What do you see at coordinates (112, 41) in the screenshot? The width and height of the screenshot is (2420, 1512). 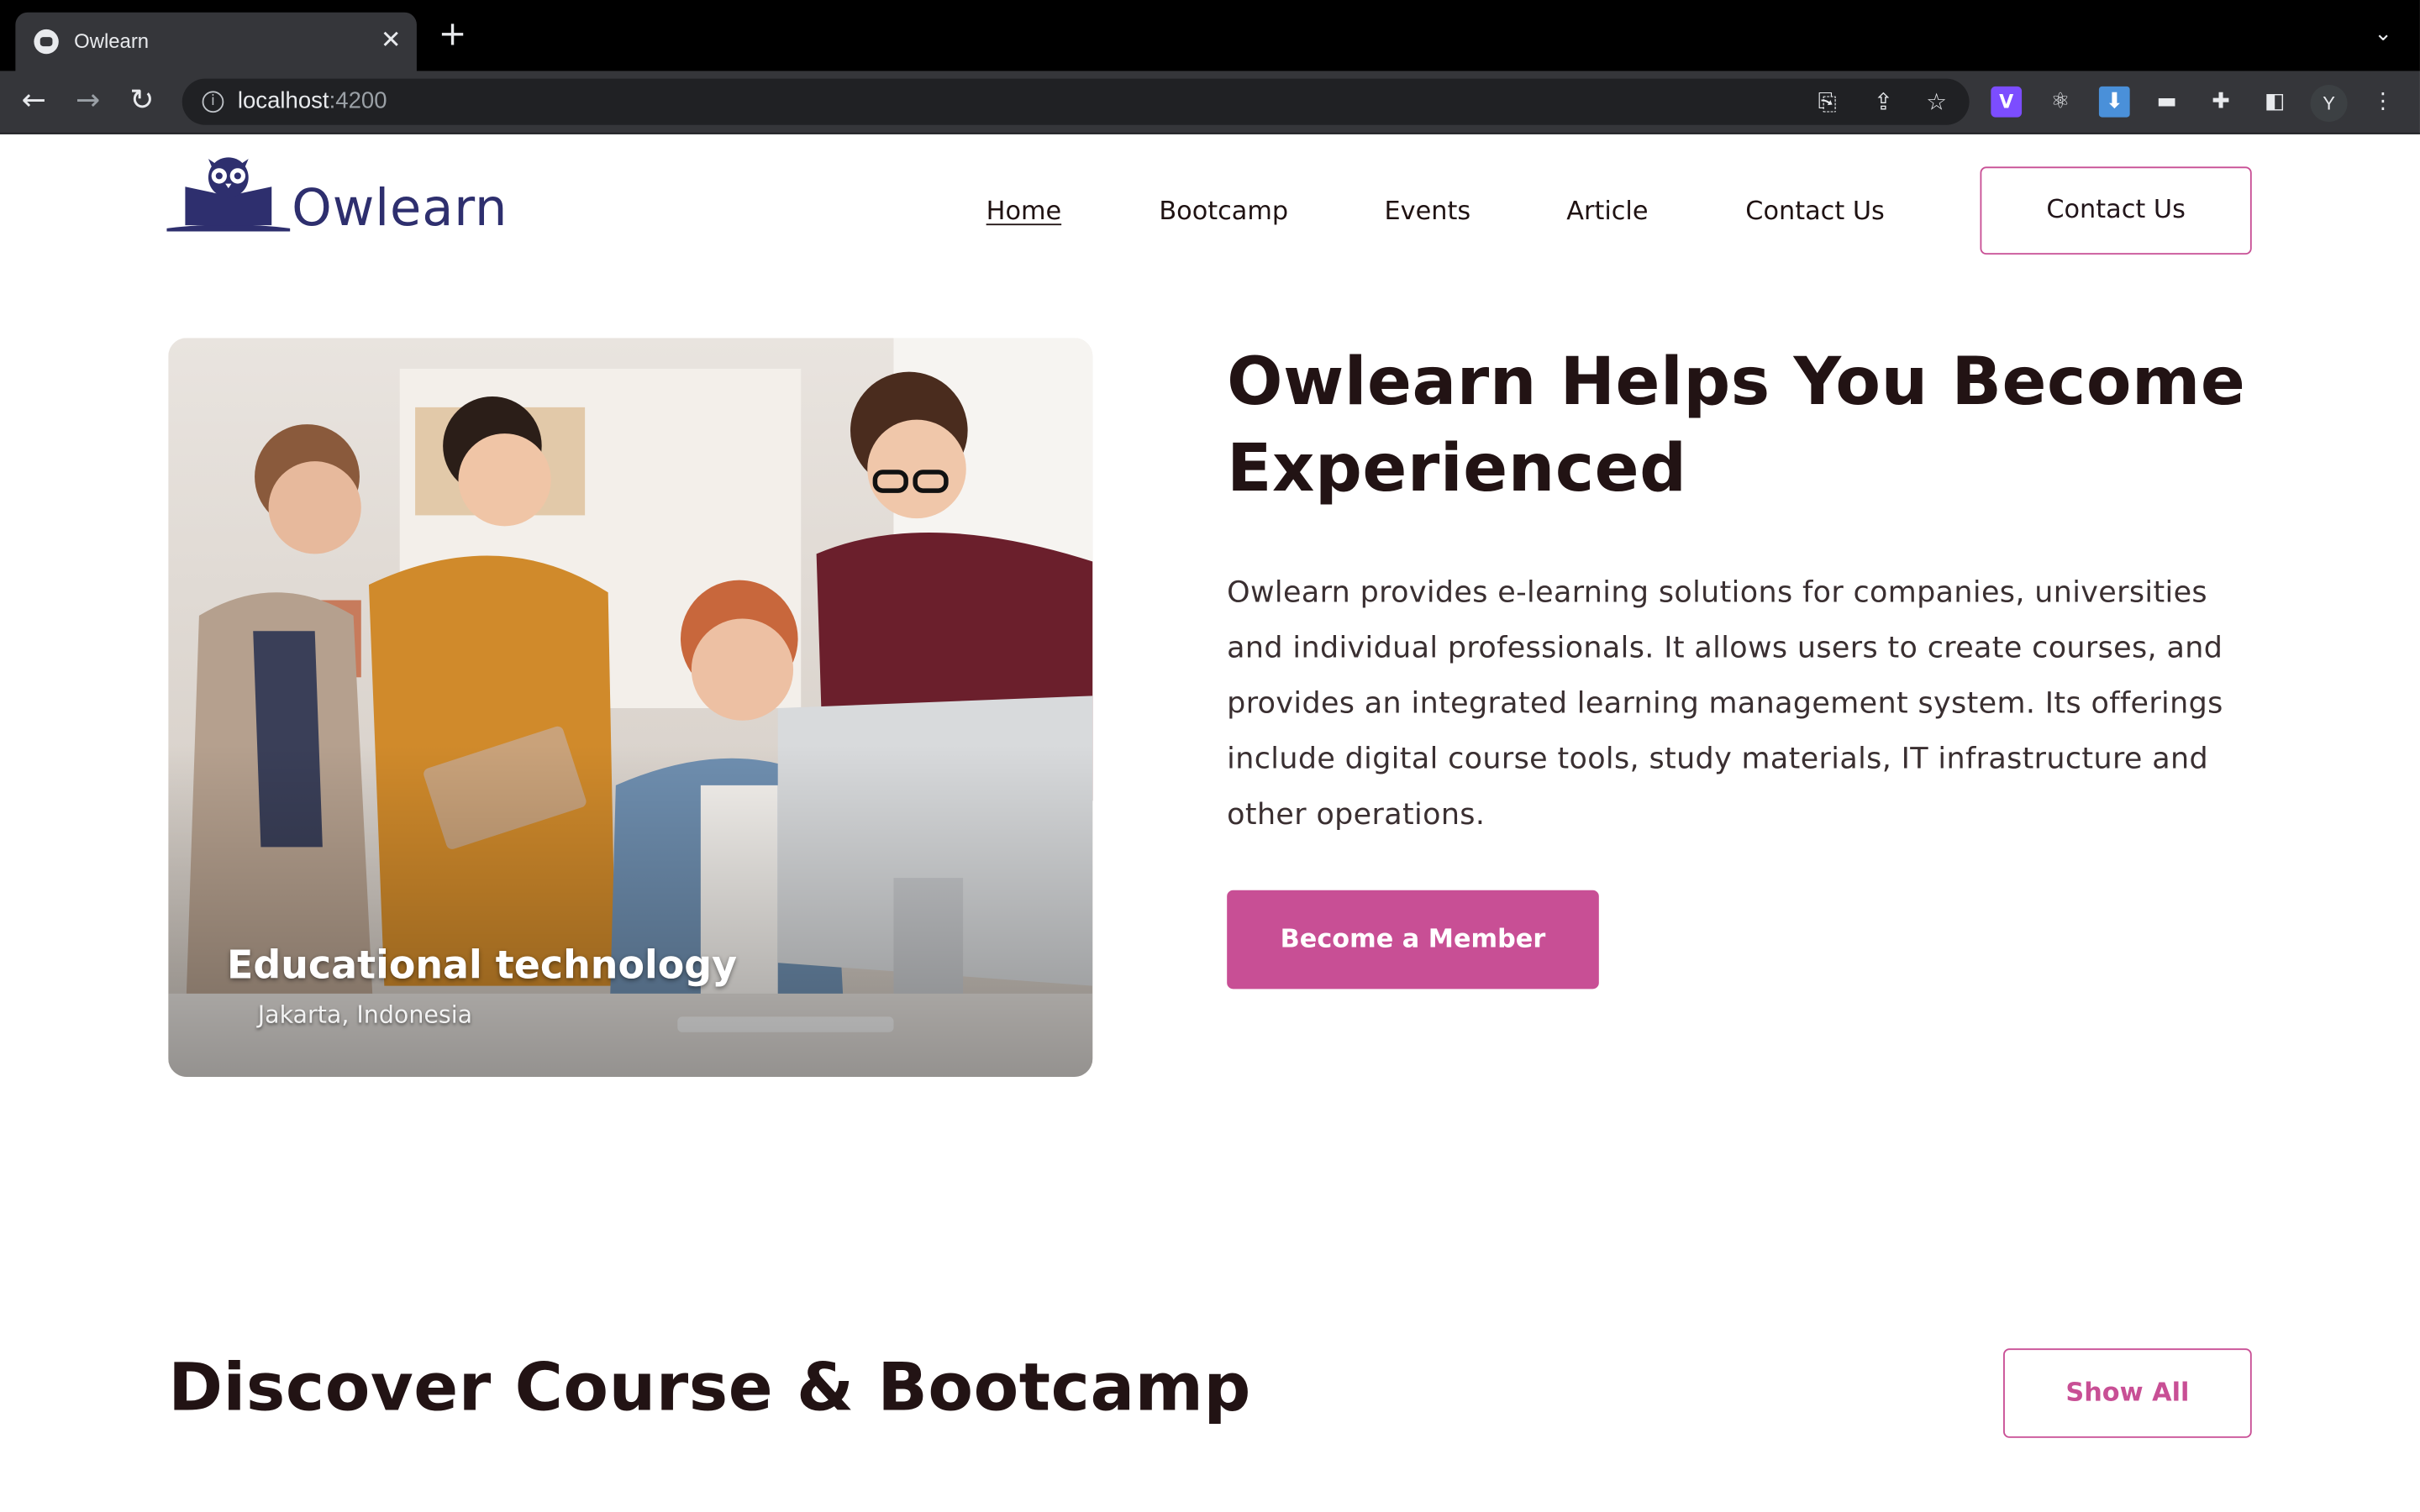 I see `tab-title: Owlearn` at bounding box center [112, 41].